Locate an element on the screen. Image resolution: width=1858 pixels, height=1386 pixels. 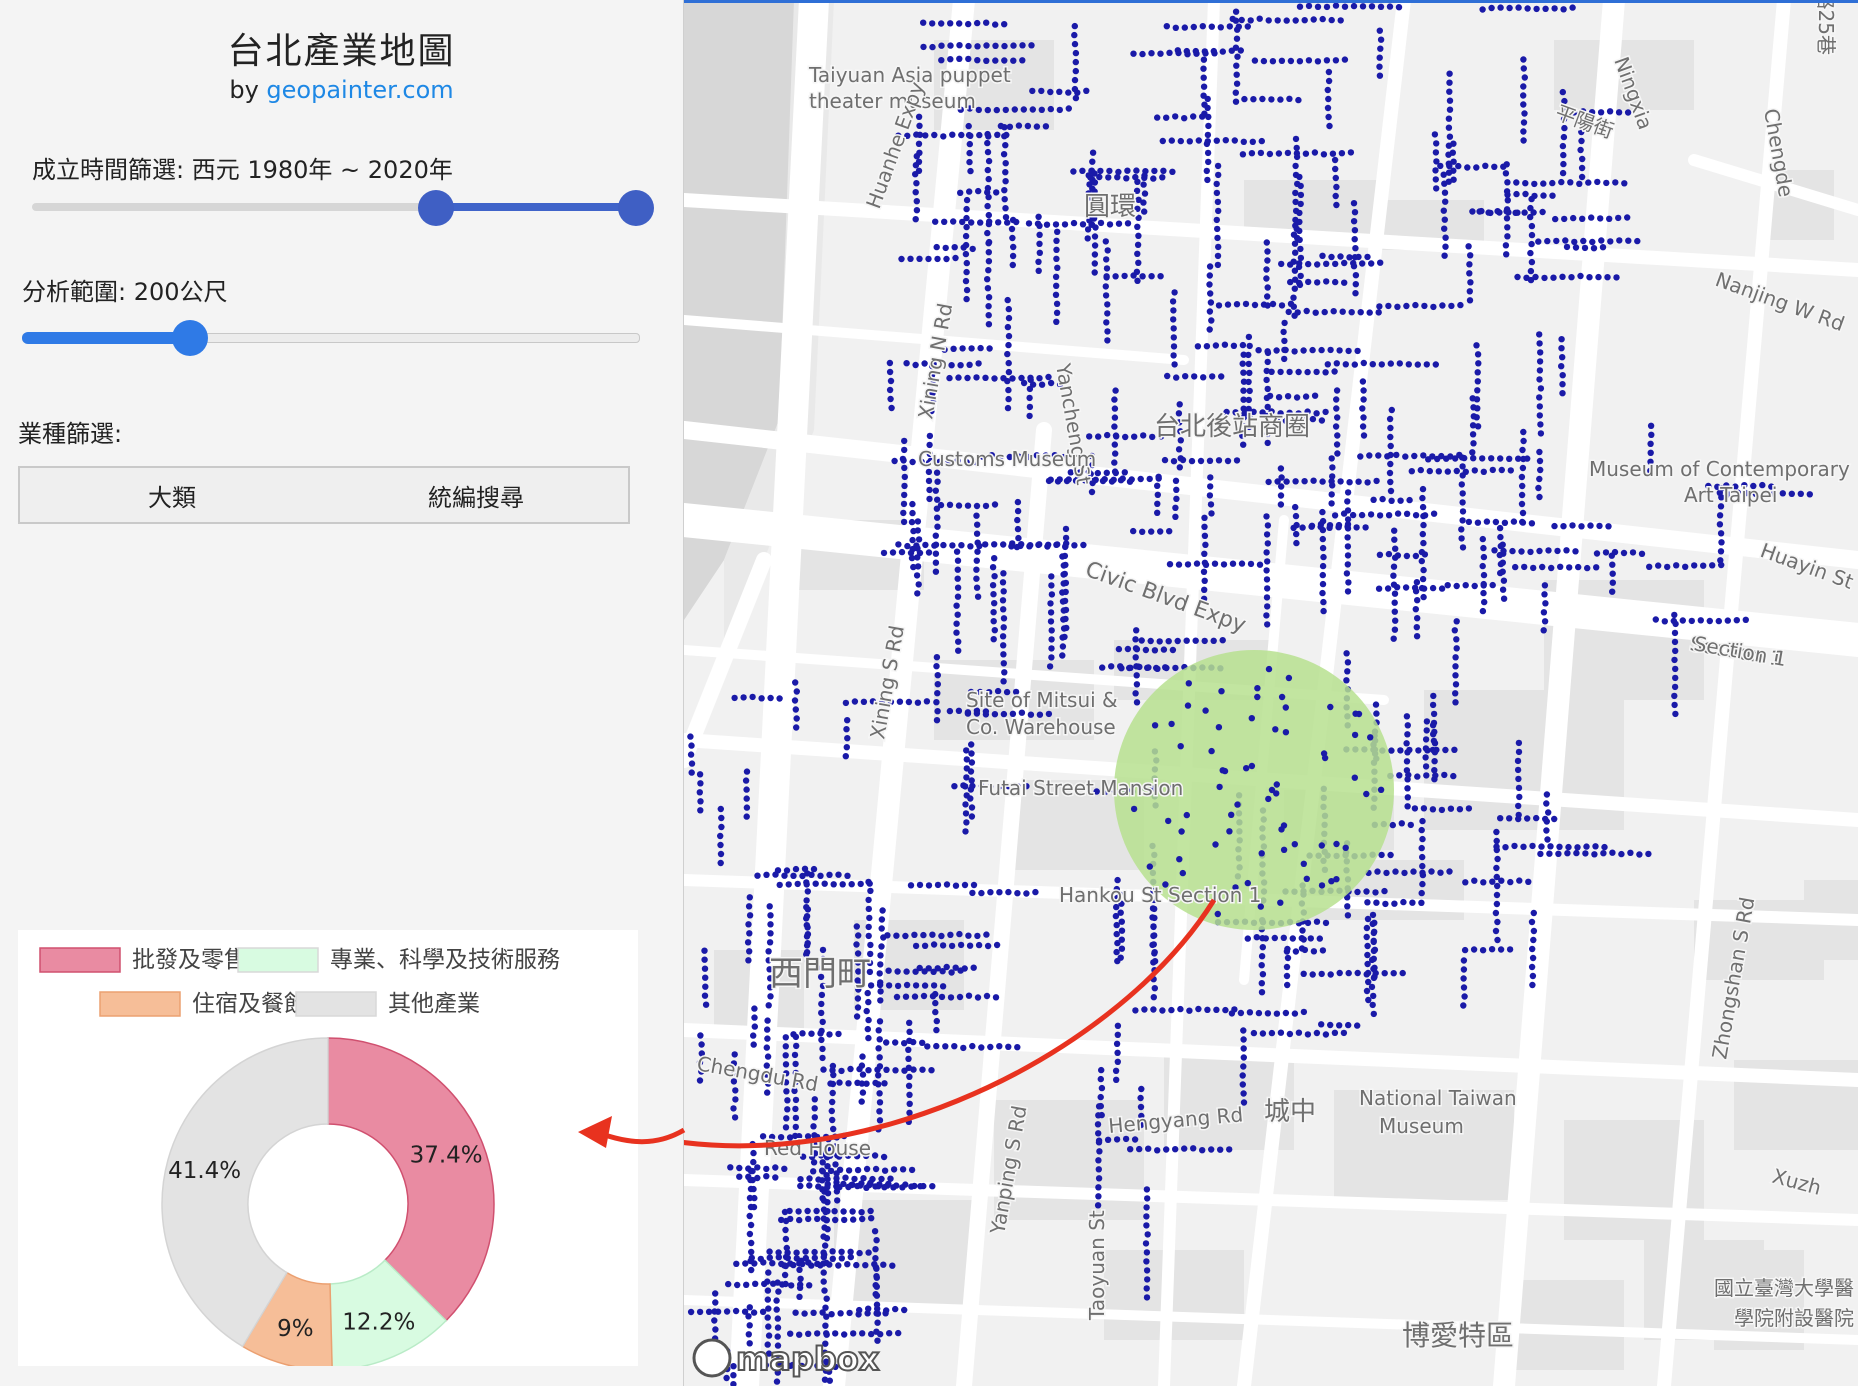
geopainter-link: geopainter.com is located at coordinates (359, 90).